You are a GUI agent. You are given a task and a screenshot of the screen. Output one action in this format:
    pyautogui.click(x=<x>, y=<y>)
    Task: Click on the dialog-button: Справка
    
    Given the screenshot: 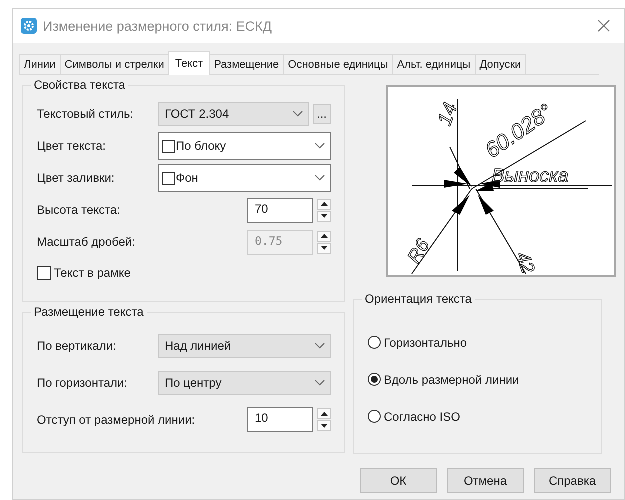 What is the action you would take?
    pyautogui.click(x=572, y=480)
    